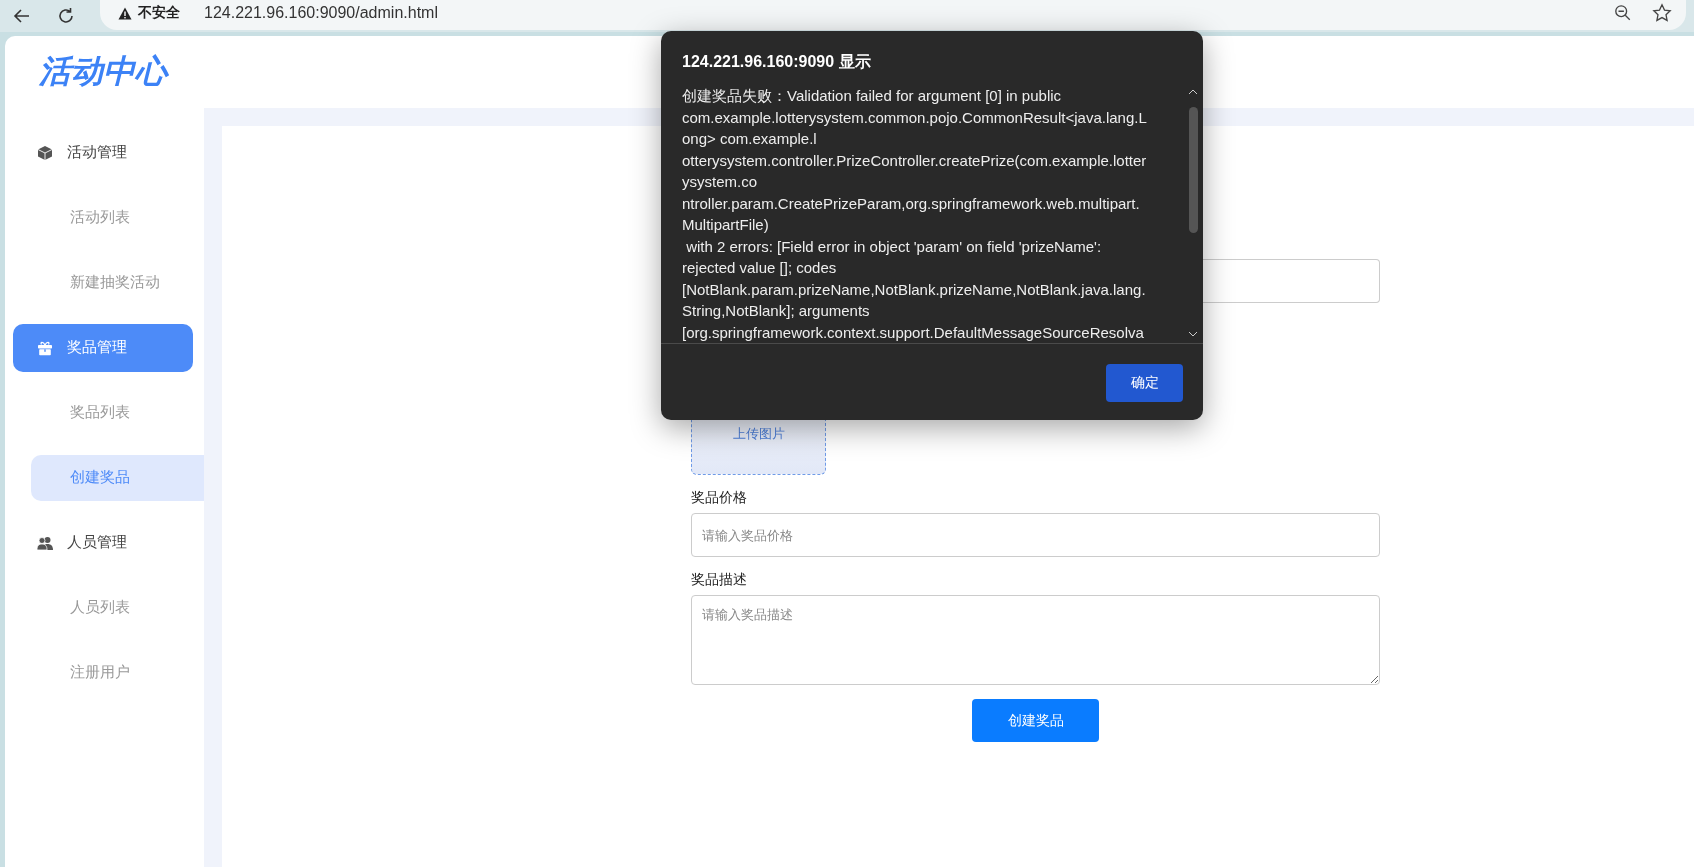 The image size is (1694, 867). Describe the element at coordinates (1035, 720) in the screenshot. I see `create-prize-button: 创建奖品` at that location.